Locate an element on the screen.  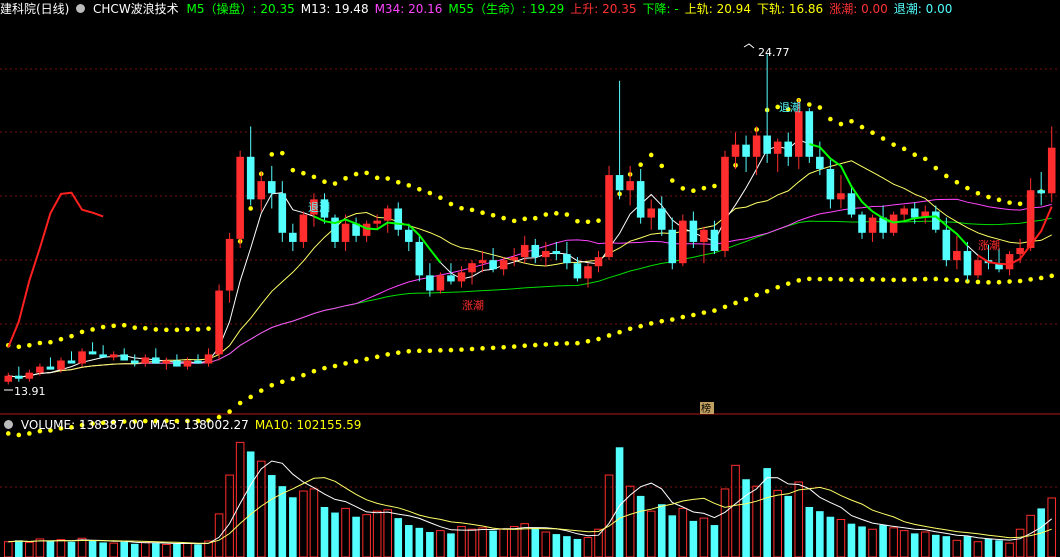
high-price-label: 24.77 is located at coordinates (774, 52).